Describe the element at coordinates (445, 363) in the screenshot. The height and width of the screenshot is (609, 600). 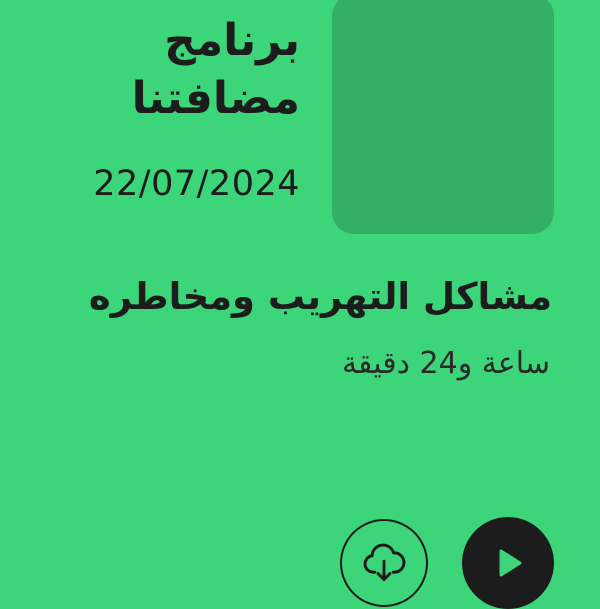
I see `episode-duration: ساعة و24 دقيقة` at that location.